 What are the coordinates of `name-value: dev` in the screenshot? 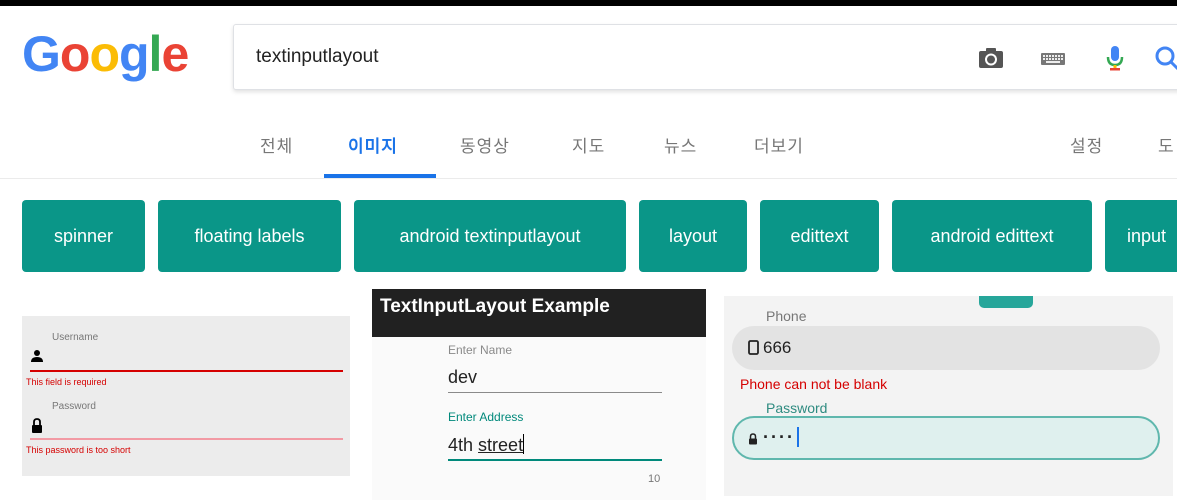 It's located at (463, 377).